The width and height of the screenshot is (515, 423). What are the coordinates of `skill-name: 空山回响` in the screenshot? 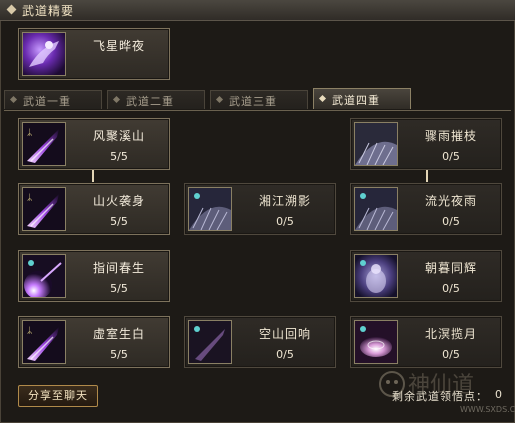 It's located at (284, 334).